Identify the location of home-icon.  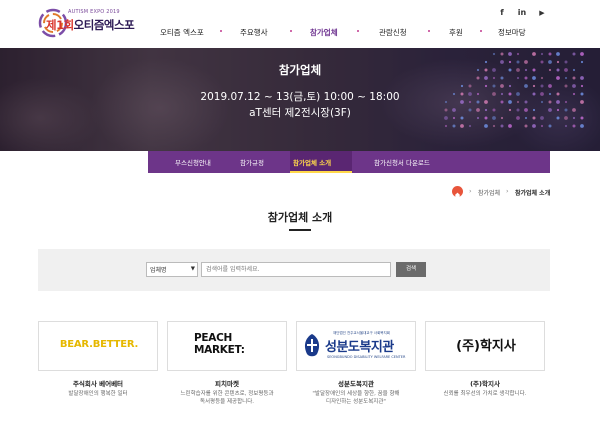
(457, 192).